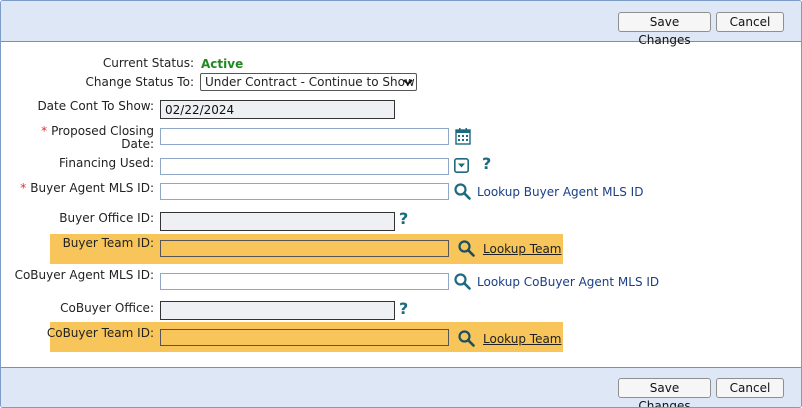 The height and width of the screenshot is (408, 802). Describe the element at coordinates (304, 281) in the screenshot. I see `cobuyer-agent-mls-field` at that location.